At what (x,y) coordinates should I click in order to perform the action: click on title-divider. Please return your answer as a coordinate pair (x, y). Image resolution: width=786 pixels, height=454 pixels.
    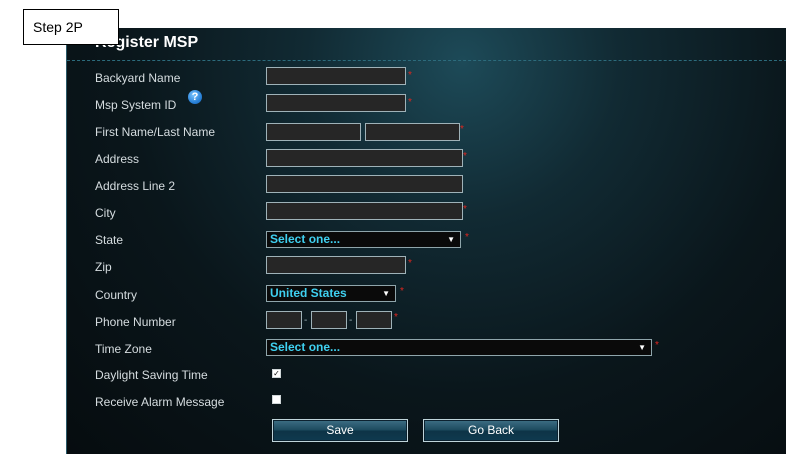
    Looking at the image, I should click on (426, 60).